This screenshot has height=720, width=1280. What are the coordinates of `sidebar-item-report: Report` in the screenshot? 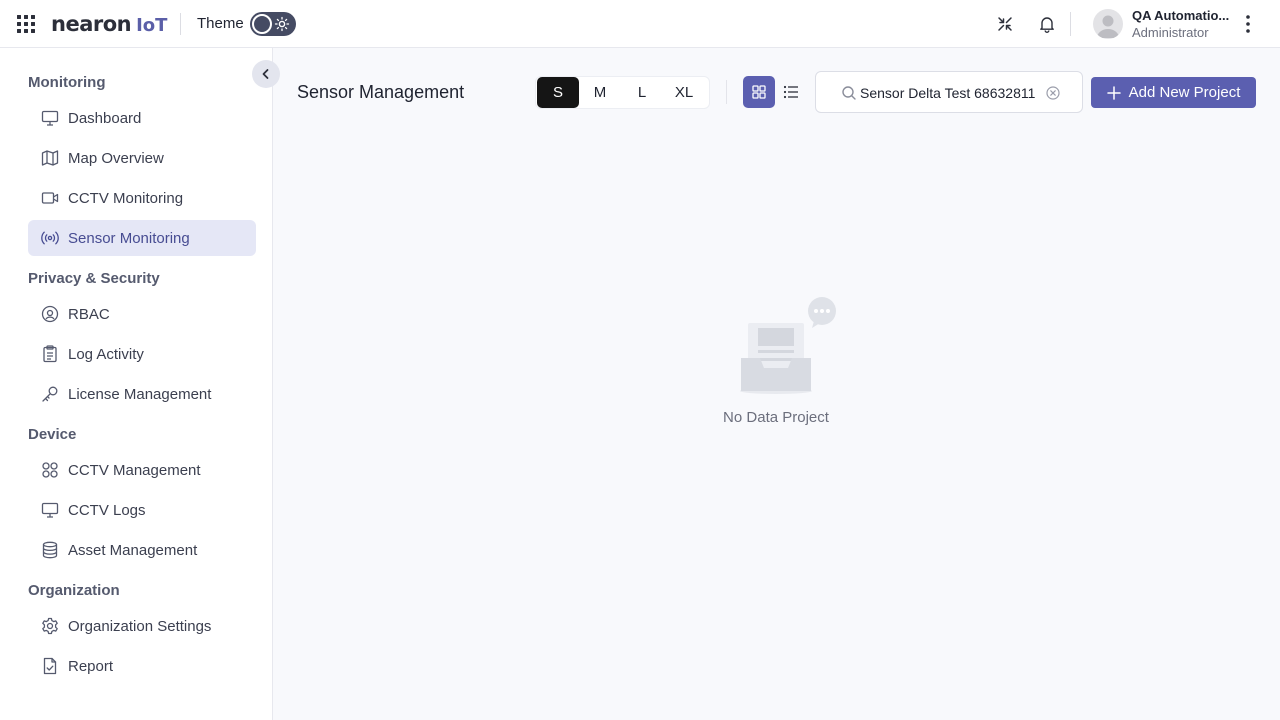 It's located at (142, 666).